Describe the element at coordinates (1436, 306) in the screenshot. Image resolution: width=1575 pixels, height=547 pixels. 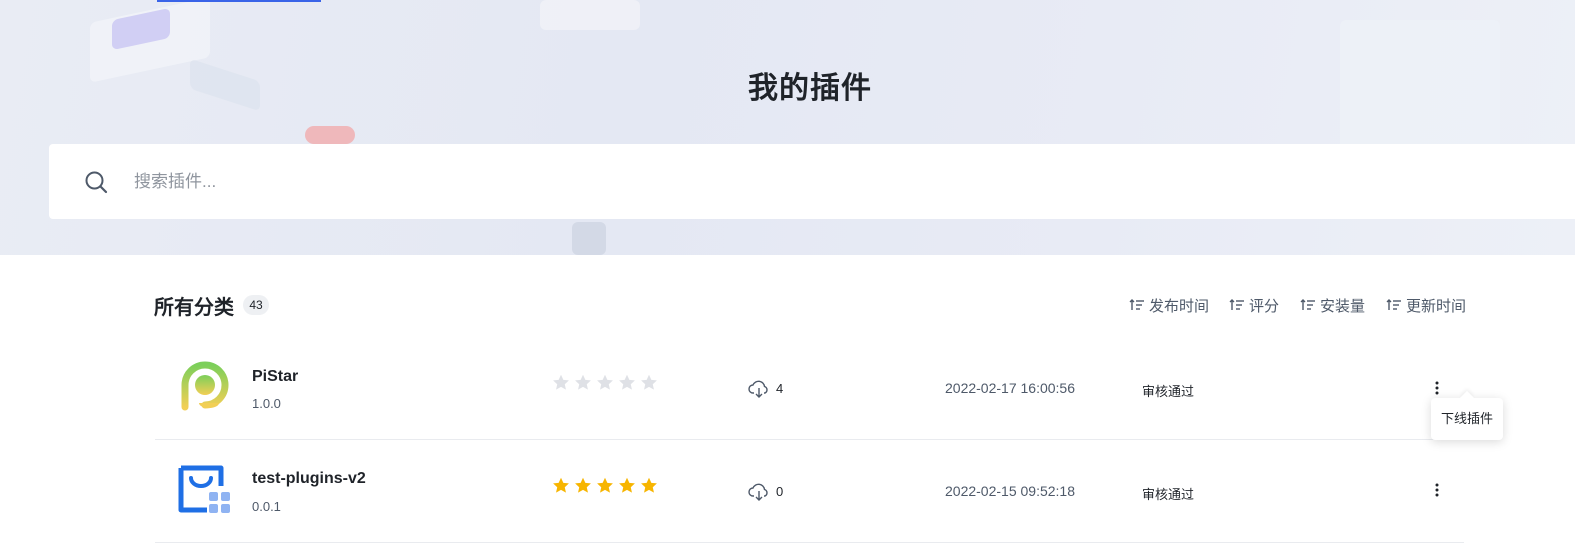
I see `sort-label: 更新时间` at that location.